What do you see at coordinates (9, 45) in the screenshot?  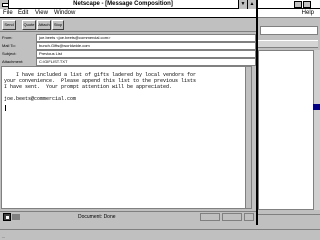 I see `mail-to-label: Mail To:` at bounding box center [9, 45].